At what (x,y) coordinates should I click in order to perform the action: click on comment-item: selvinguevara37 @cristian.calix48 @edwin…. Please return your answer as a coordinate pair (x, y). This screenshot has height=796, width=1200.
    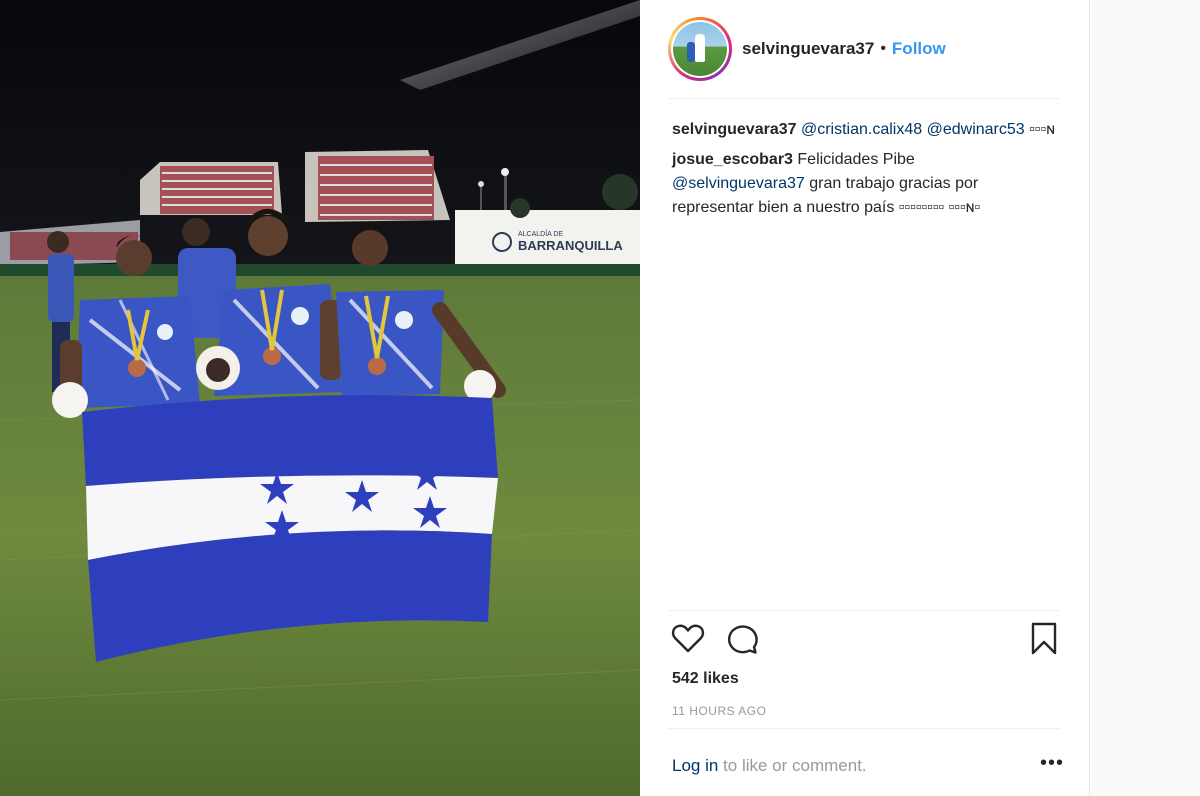
    Looking at the image, I should click on (867, 130).